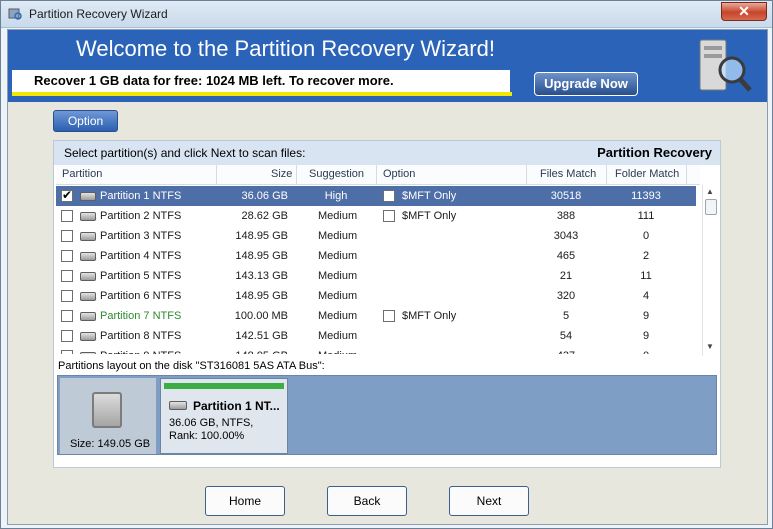  What do you see at coordinates (710, 270) in the screenshot?
I see `table-scrollbar: ▲ ▼` at bounding box center [710, 270].